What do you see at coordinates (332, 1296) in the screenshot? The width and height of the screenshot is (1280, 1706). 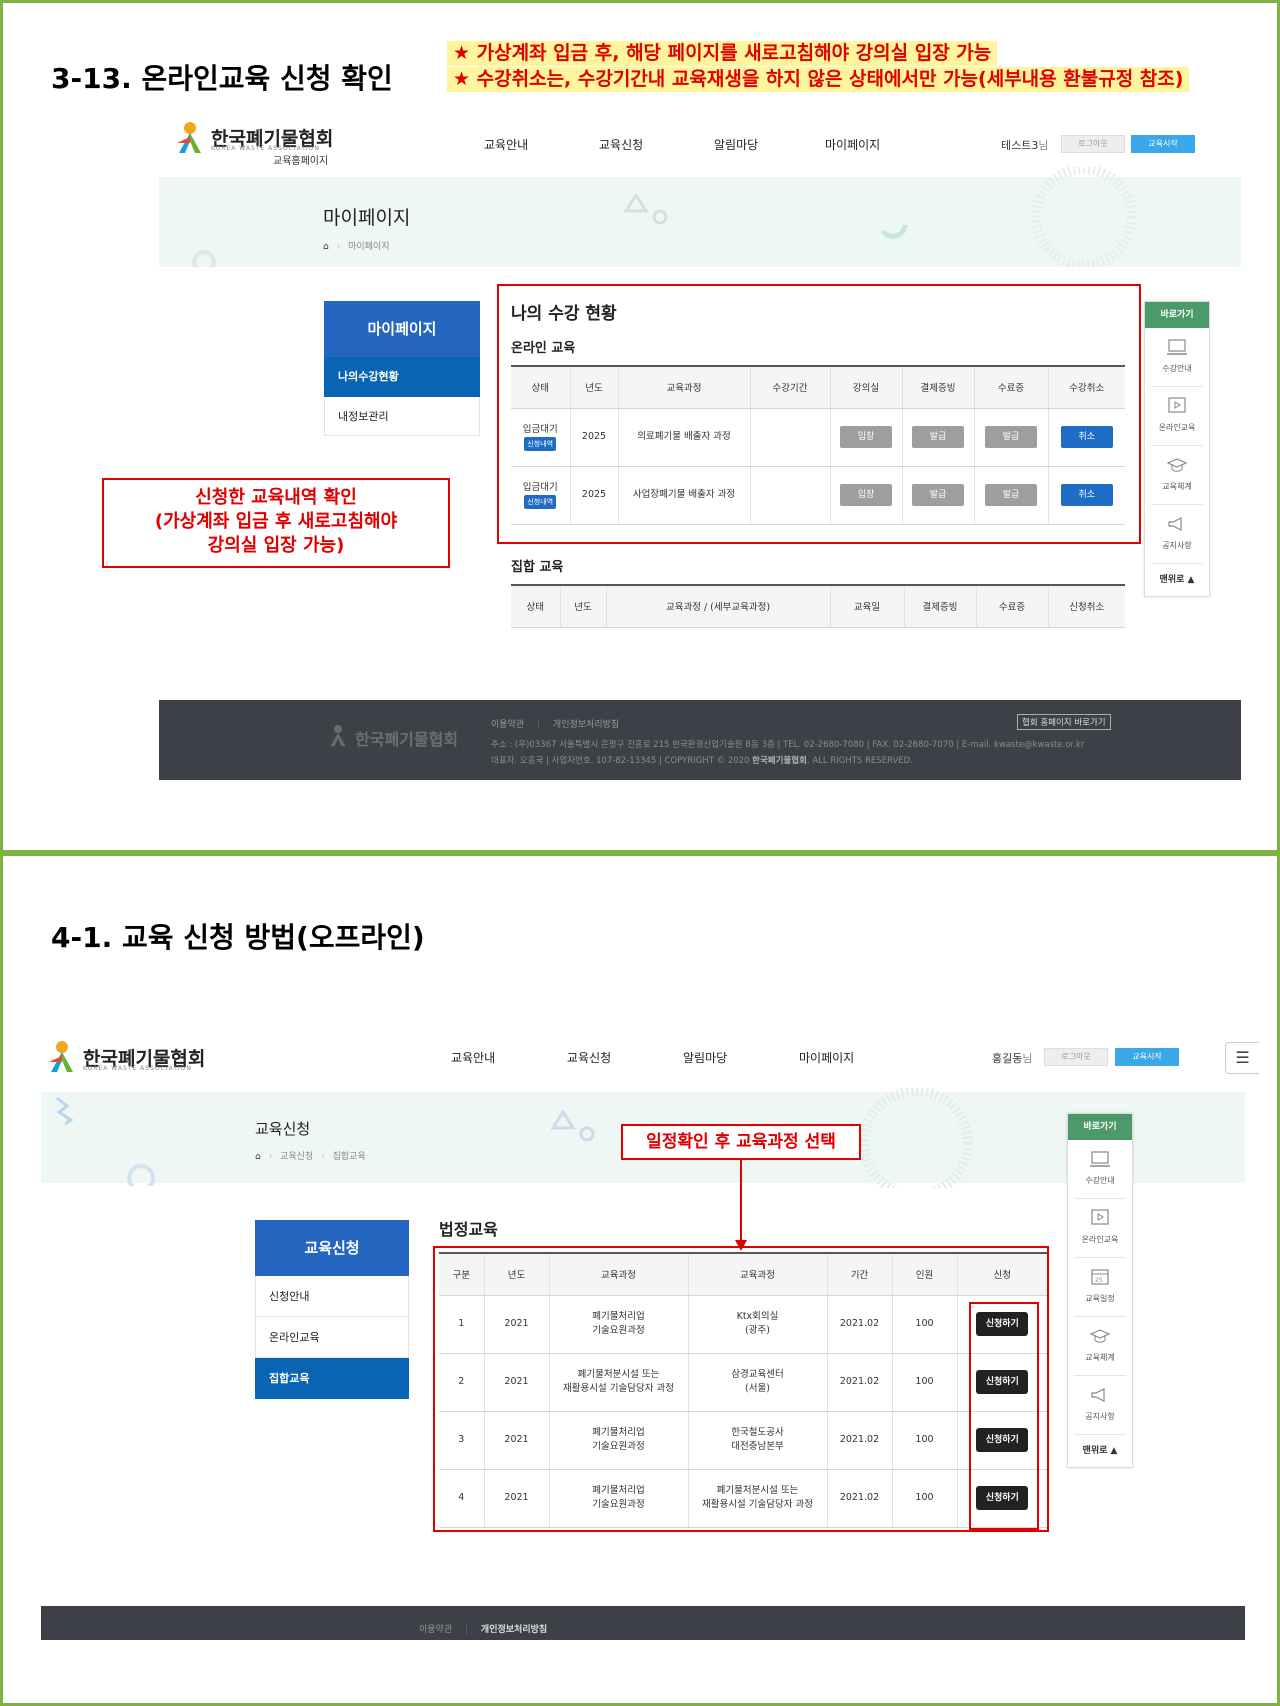 I see `sidebar-item-guide: 신청안내` at bounding box center [332, 1296].